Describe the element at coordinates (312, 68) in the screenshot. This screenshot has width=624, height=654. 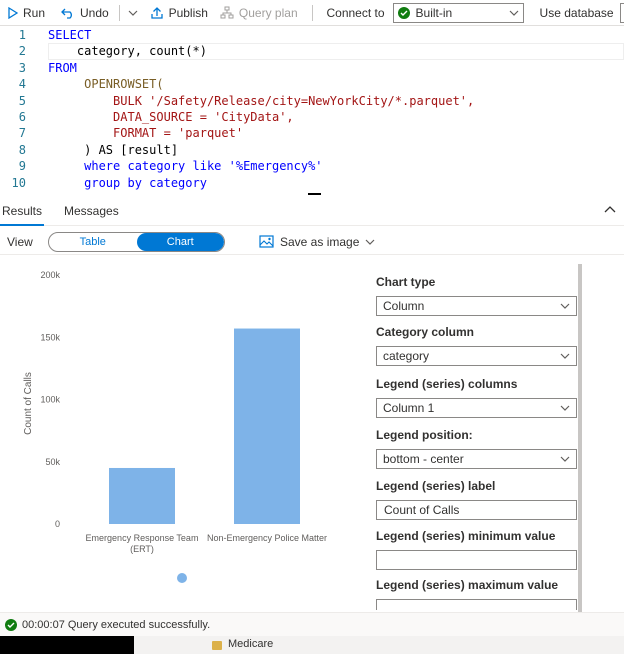
I see `code-line: 3 FROM` at that location.